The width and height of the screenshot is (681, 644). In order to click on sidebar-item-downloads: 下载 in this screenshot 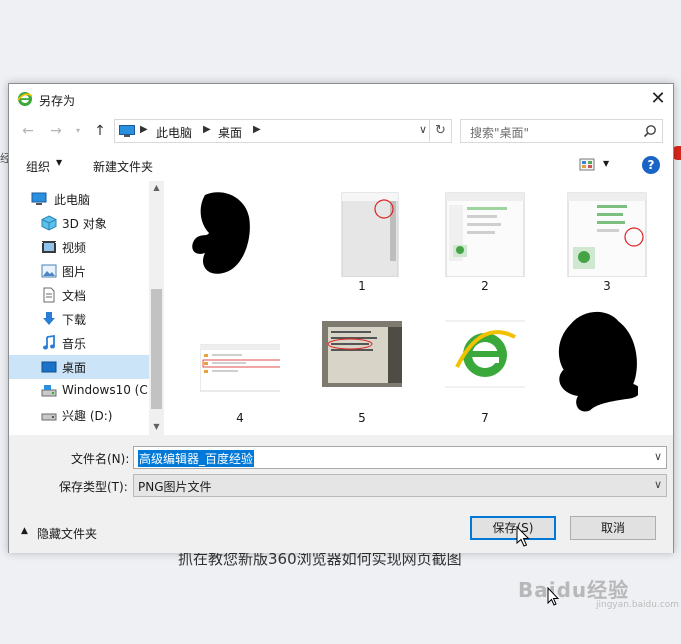, I will do `click(79, 319)`.